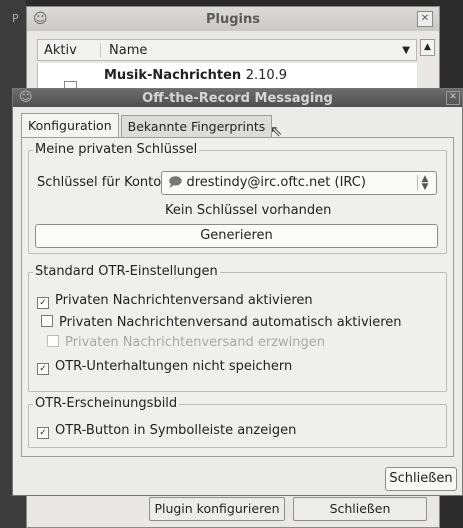  What do you see at coordinates (236, 236) in the screenshot?
I see `generate-button: Generieren` at bounding box center [236, 236].